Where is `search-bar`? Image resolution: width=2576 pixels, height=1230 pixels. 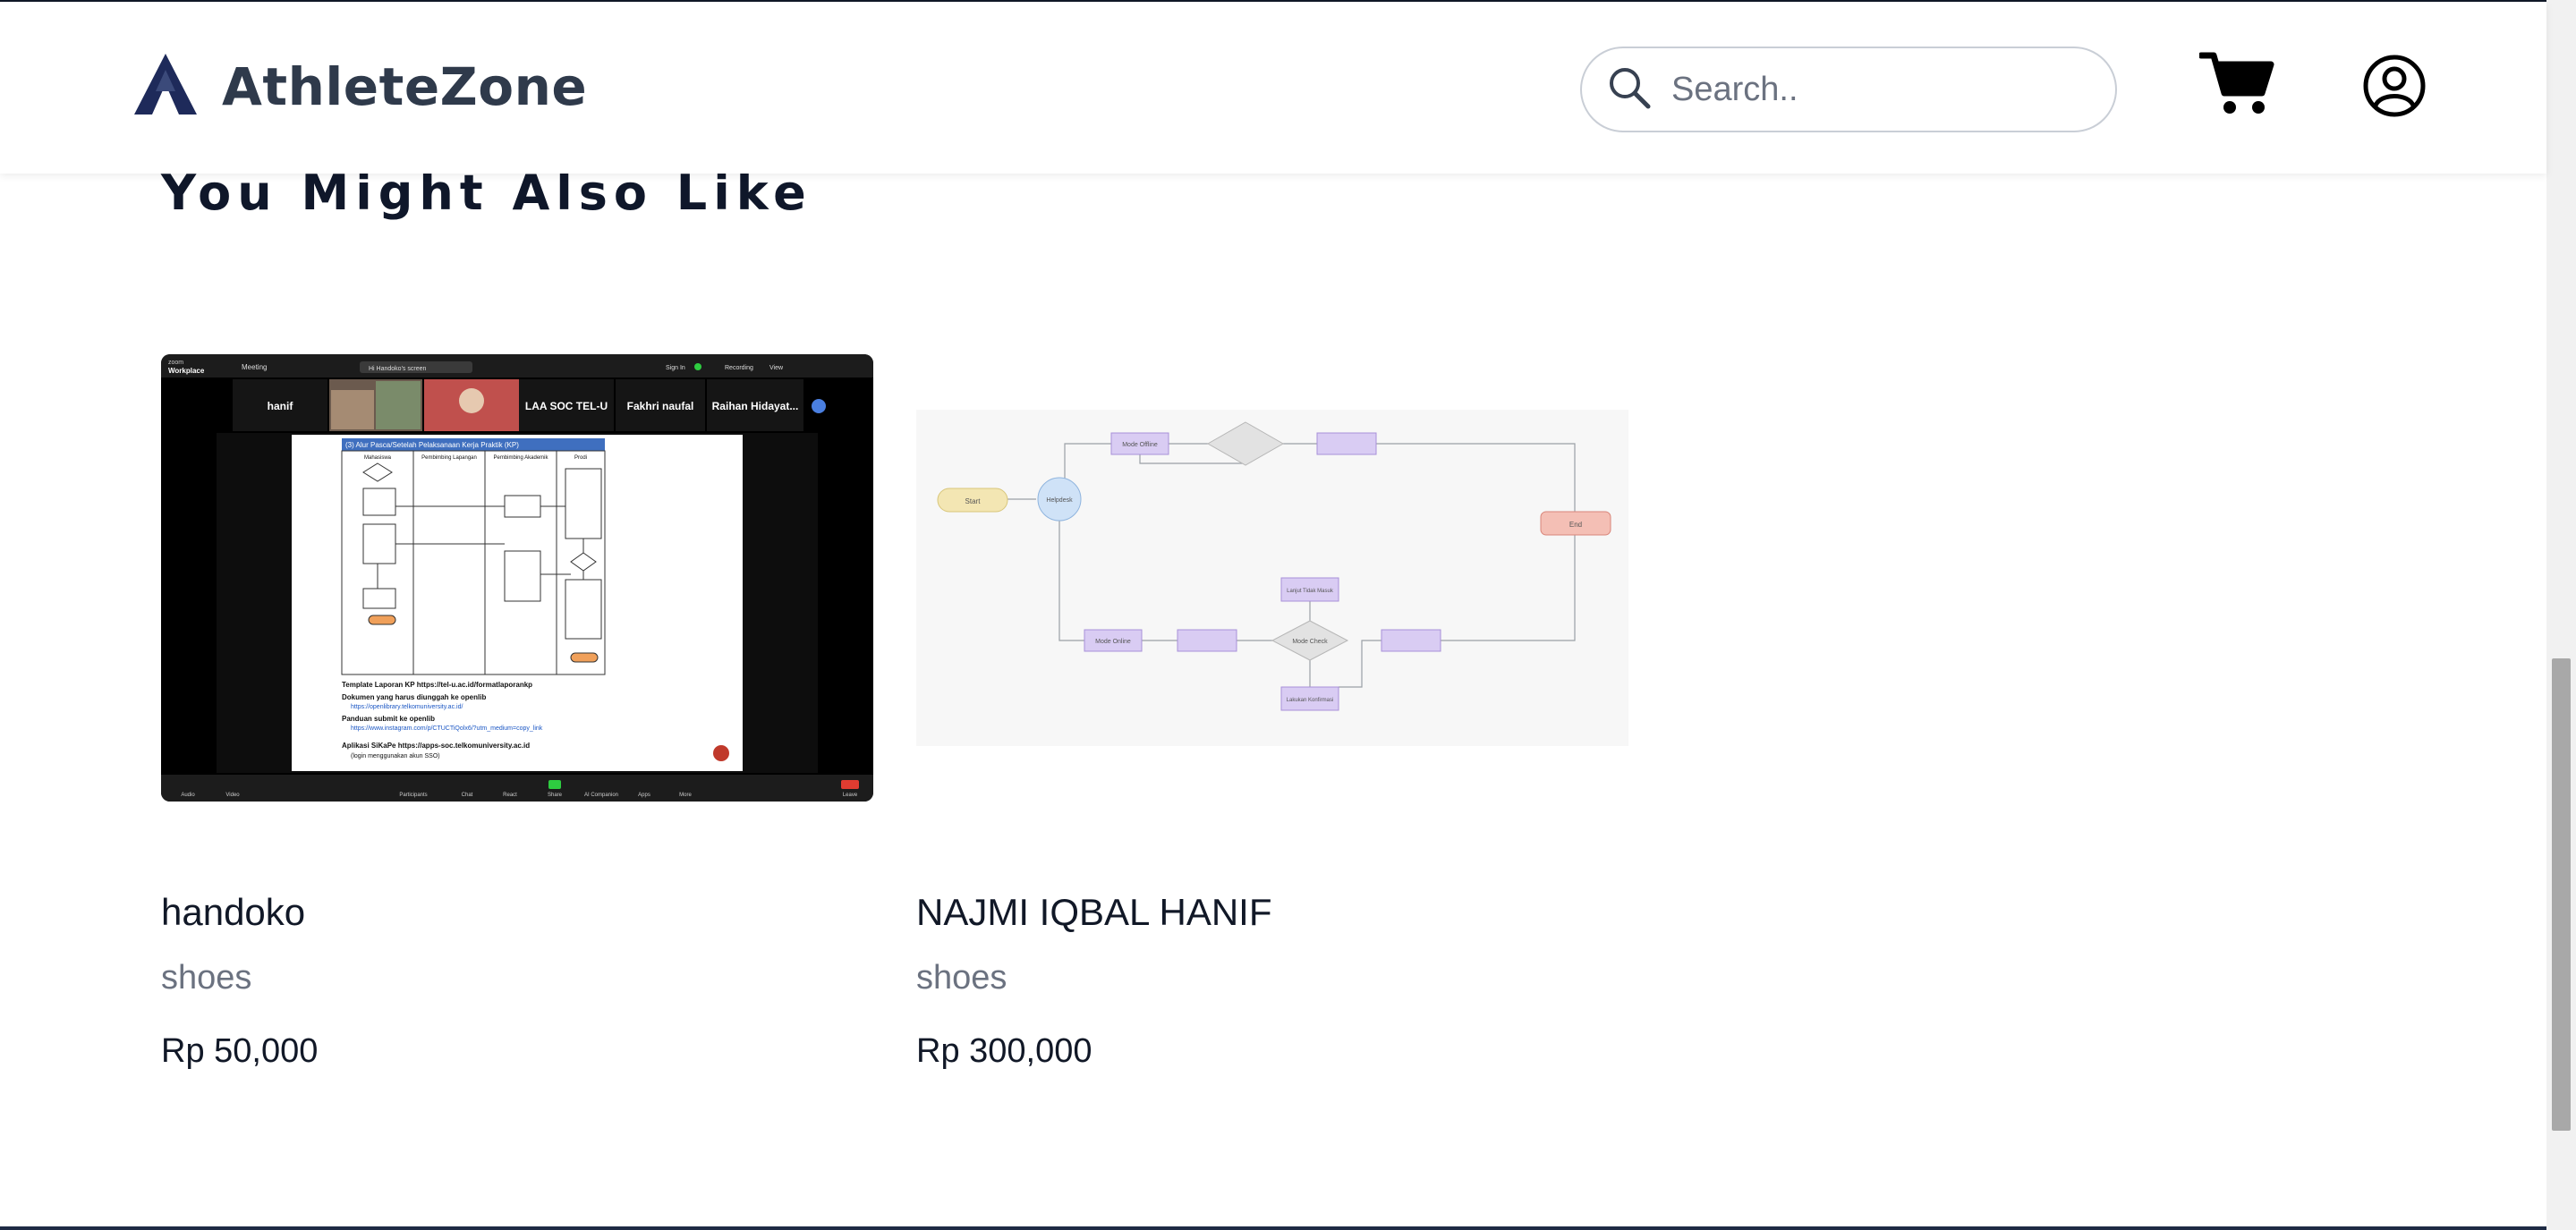
search-bar is located at coordinates (1848, 89).